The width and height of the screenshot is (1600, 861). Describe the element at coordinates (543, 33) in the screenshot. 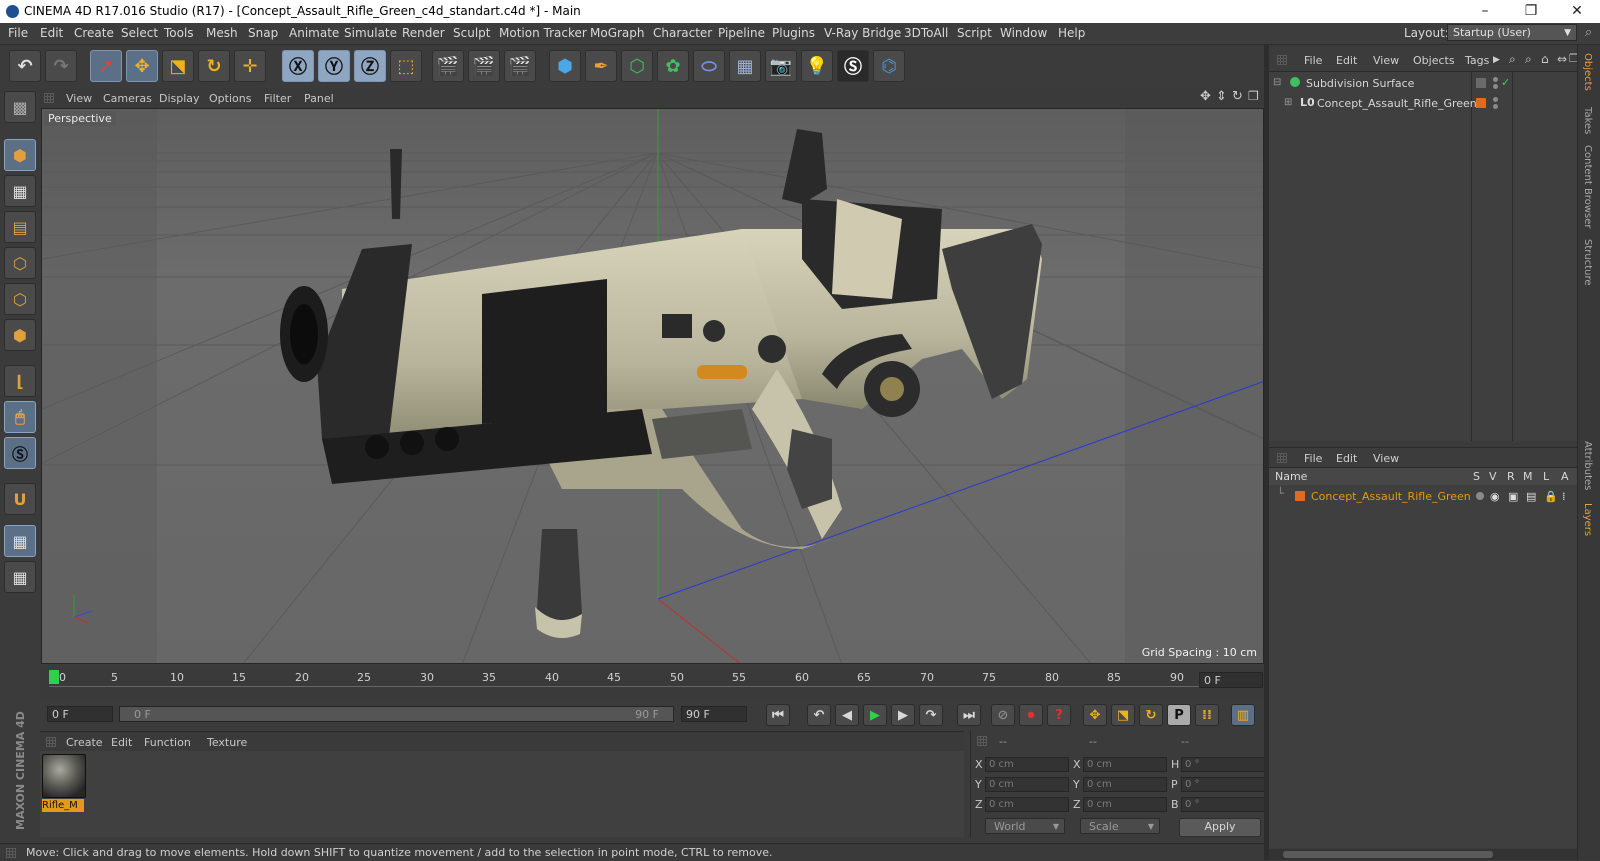

I see `menu-motion-tracker: Motion Tracker` at that location.